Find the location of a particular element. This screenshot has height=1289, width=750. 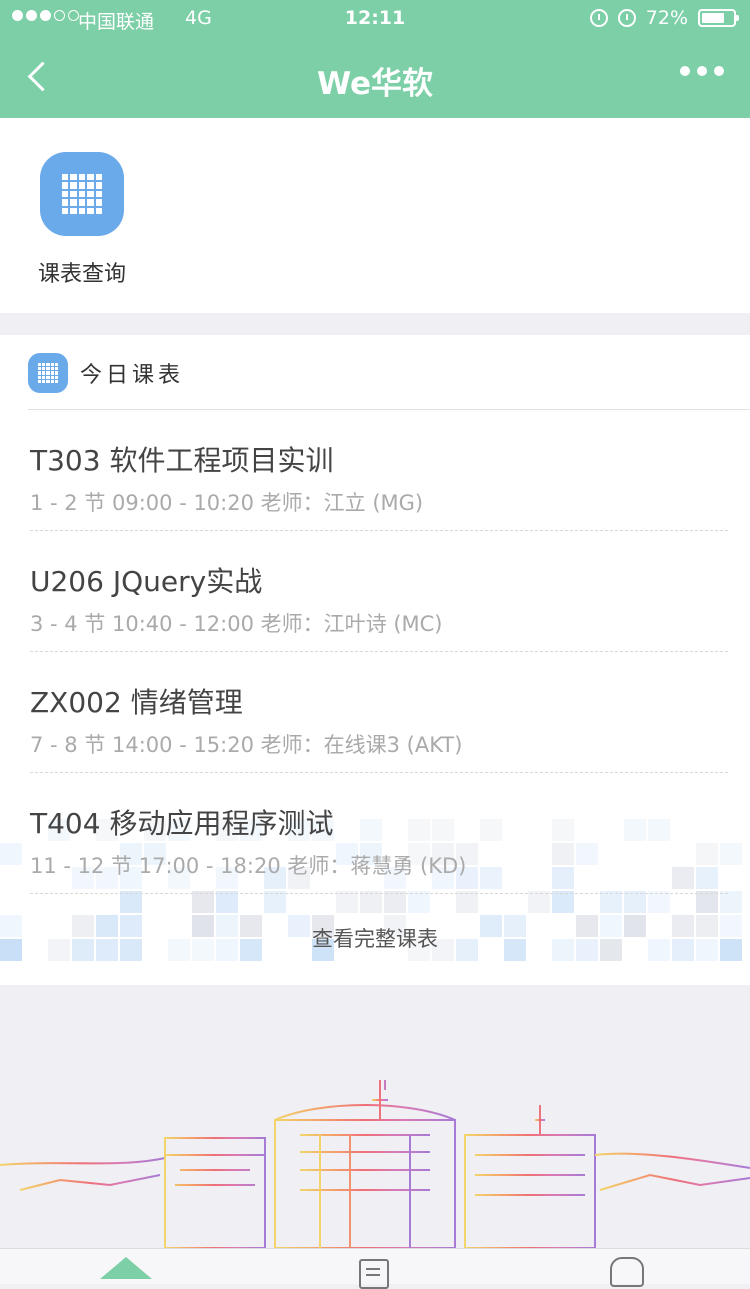

battery-icon is located at coordinates (718, 18).